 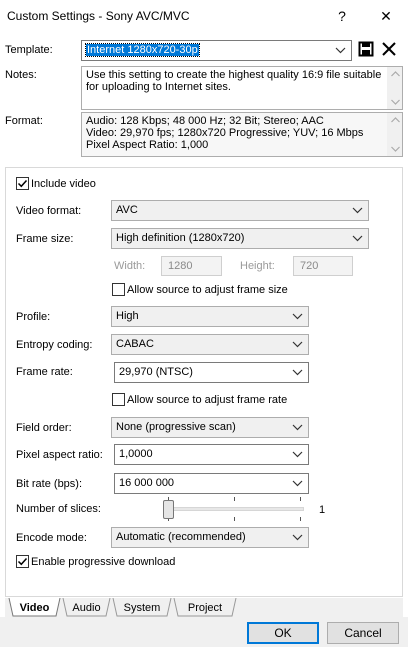 I want to click on profile-value: High, so click(x=127, y=316).